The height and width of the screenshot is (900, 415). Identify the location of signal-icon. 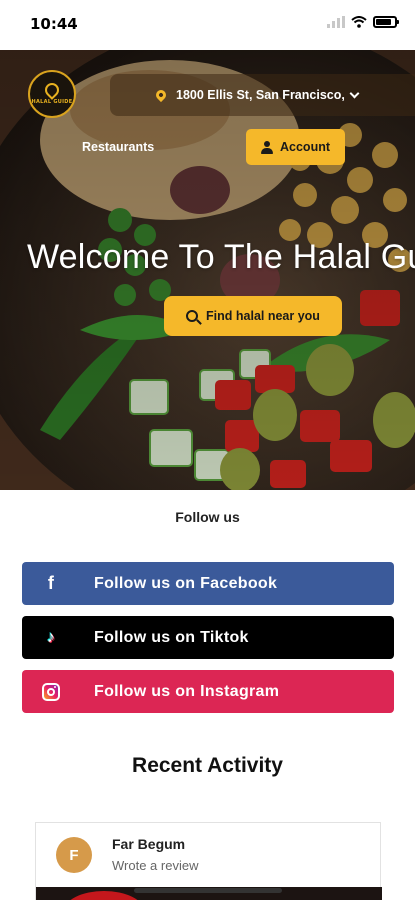
(336, 22).